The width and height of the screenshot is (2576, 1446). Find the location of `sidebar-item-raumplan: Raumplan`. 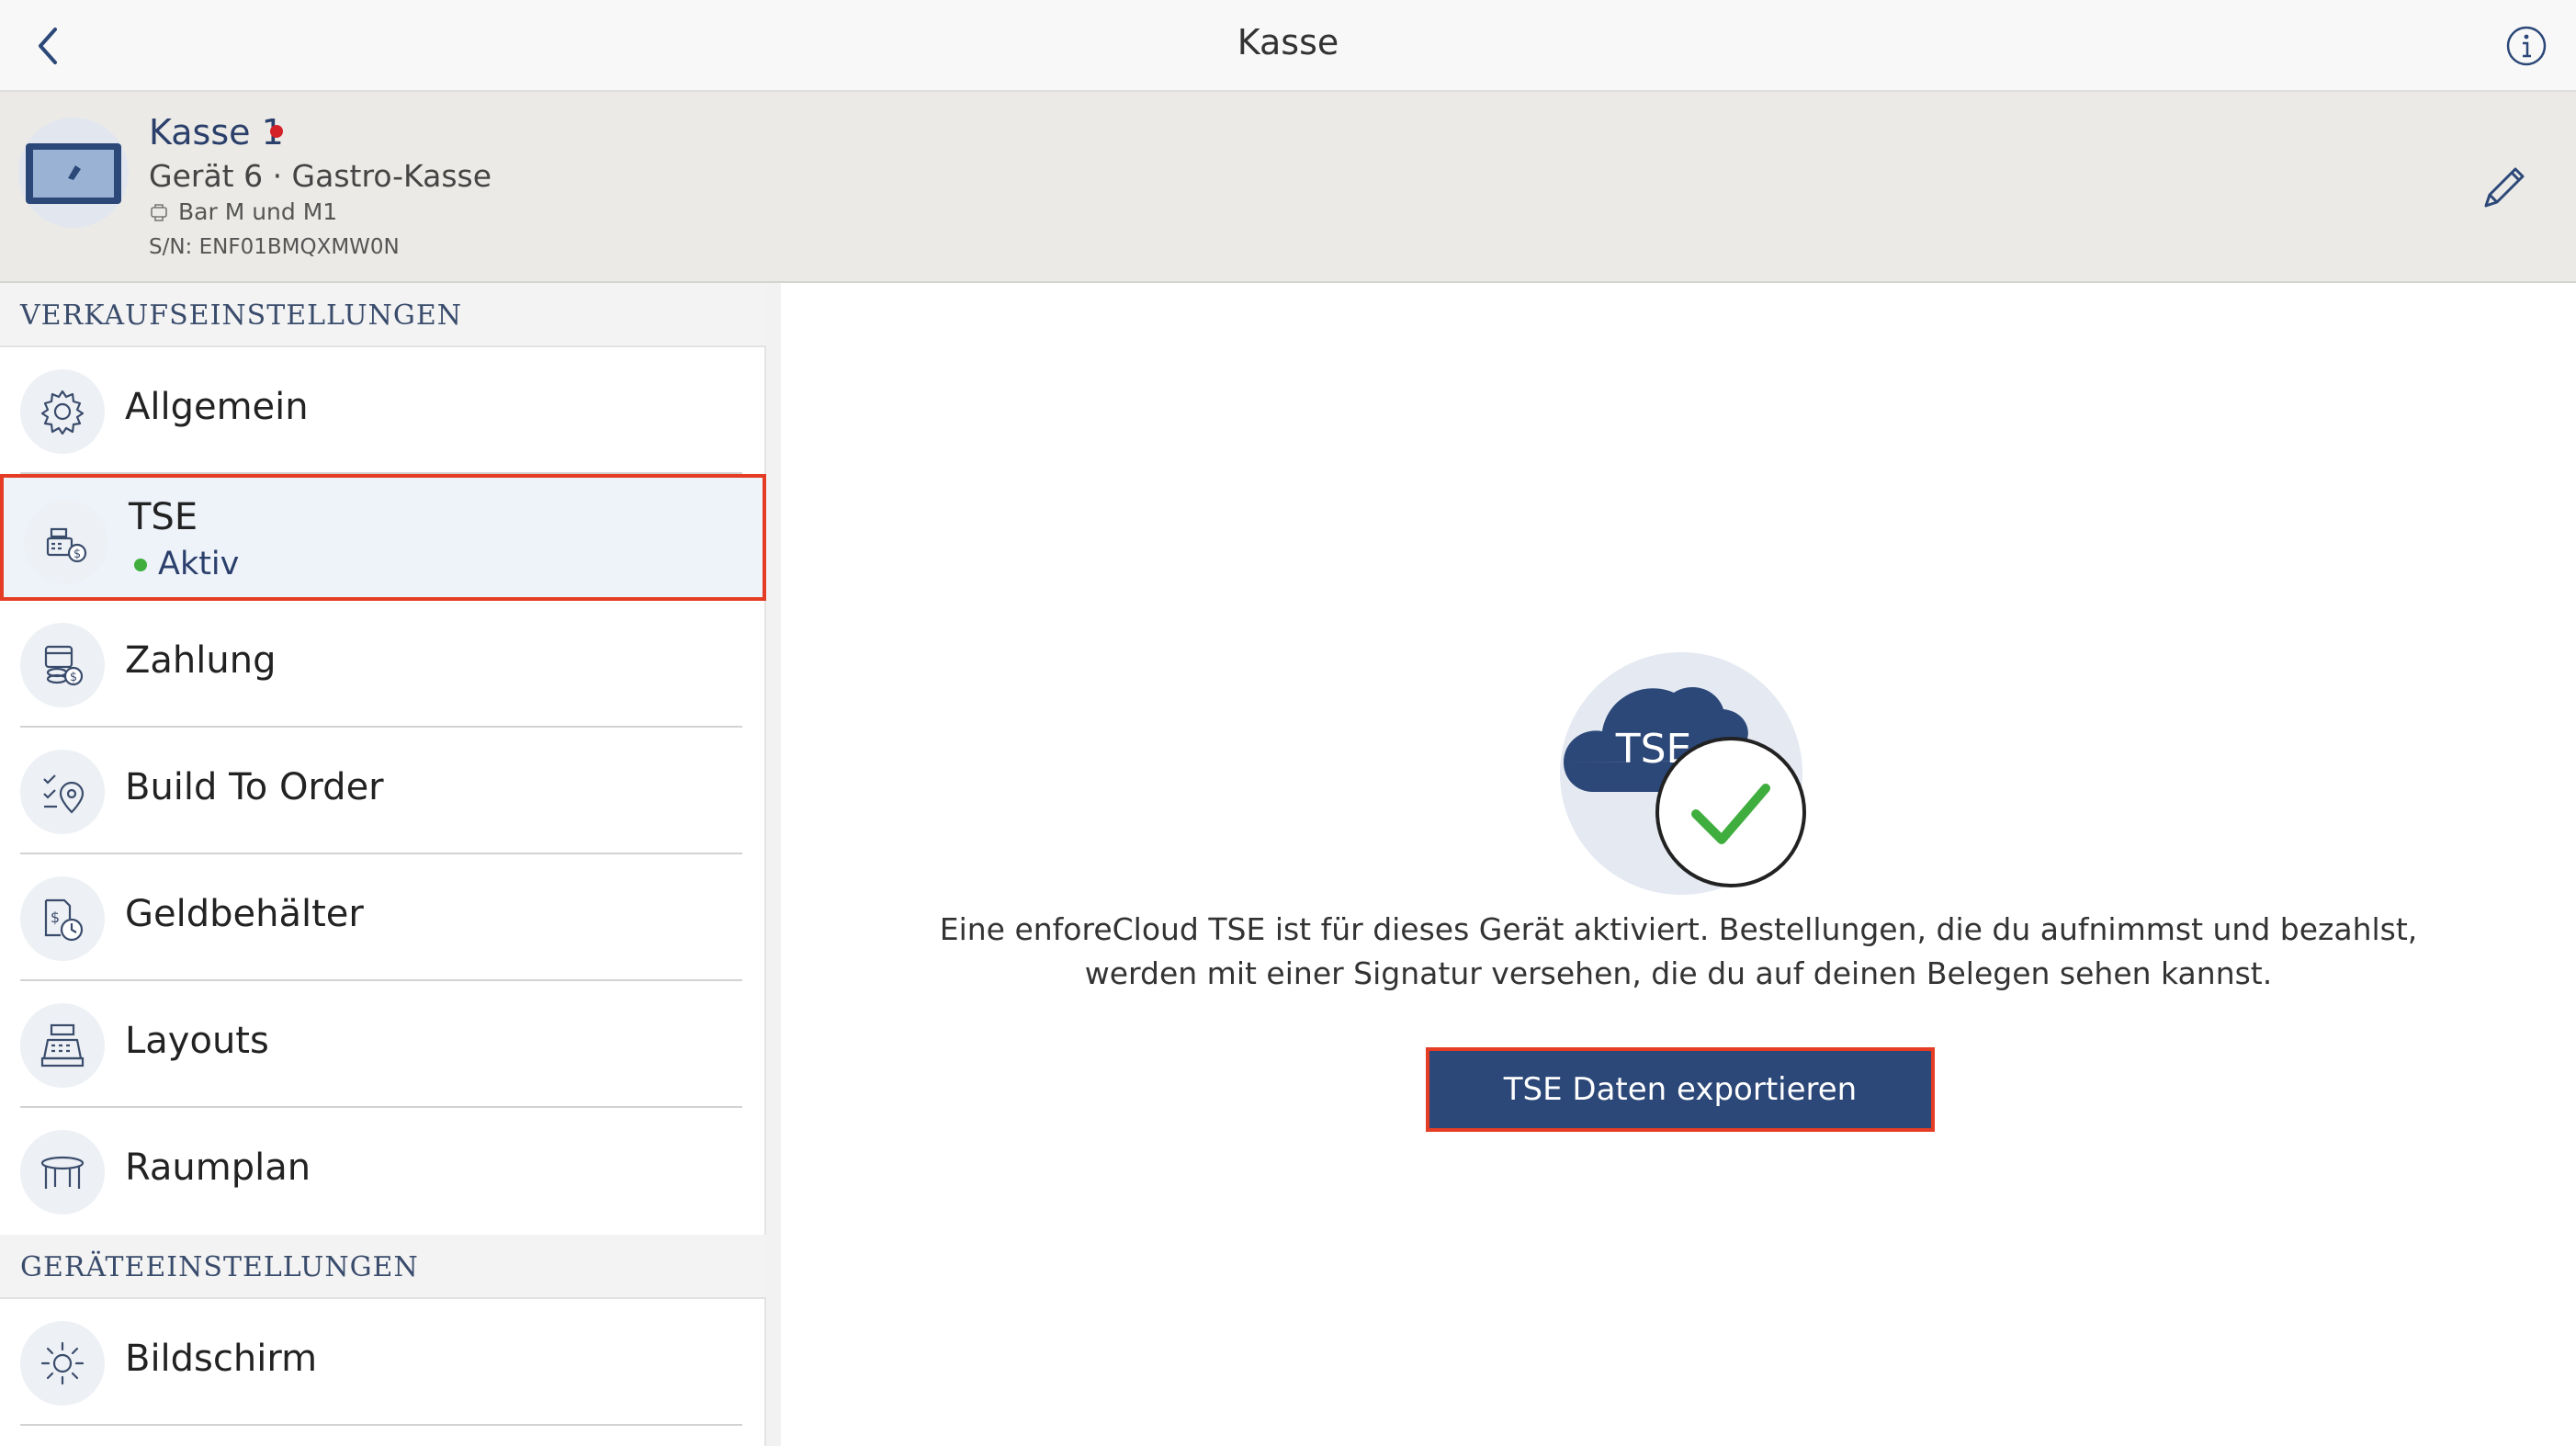

sidebar-item-raumplan: Raumplan is located at coordinates (383, 1171).